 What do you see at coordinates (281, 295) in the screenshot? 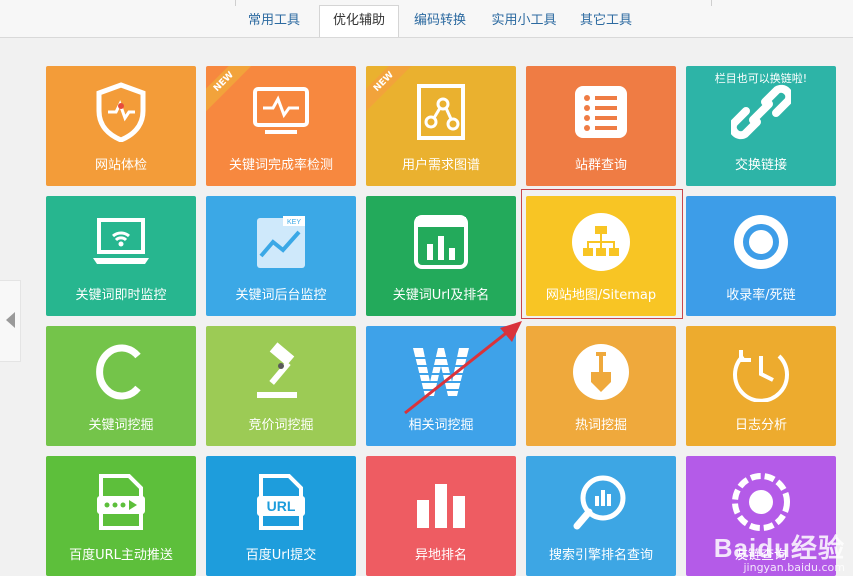
I see `tile-label: 关键词后台监控` at bounding box center [281, 295].